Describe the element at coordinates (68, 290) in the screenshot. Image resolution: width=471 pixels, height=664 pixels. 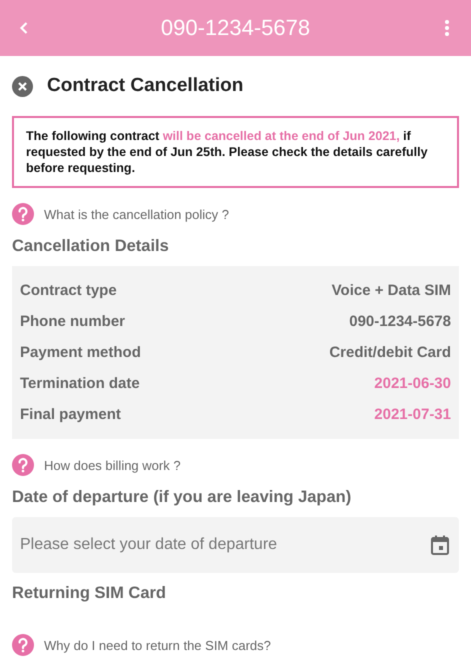
I see `detail-label: Contract type` at that location.